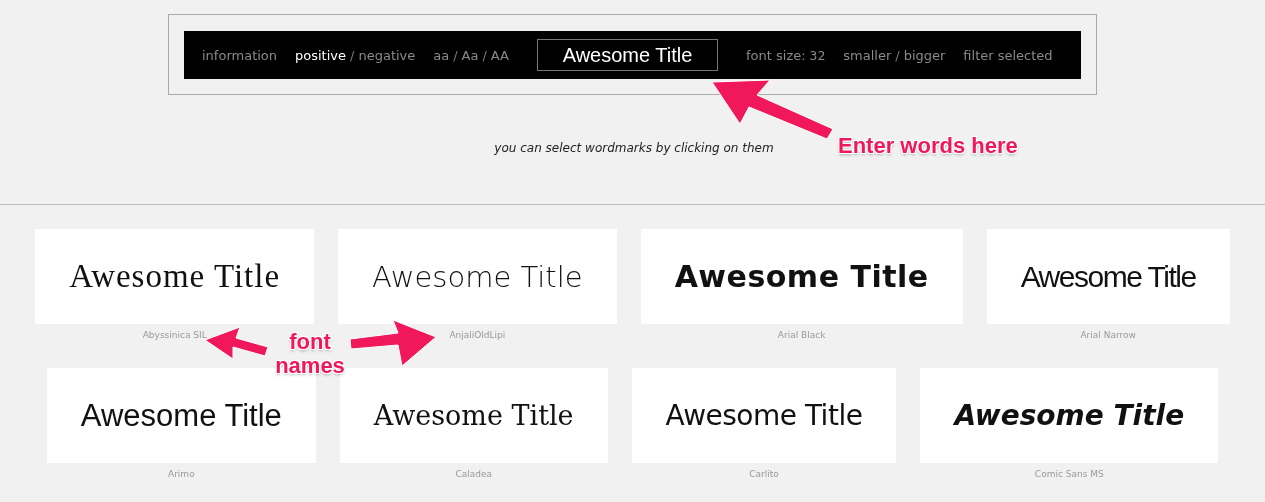 Image resolution: width=1265 pixels, height=502 pixels. Describe the element at coordinates (387, 55) in the screenshot. I see `toolbar-link: negative` at that location.